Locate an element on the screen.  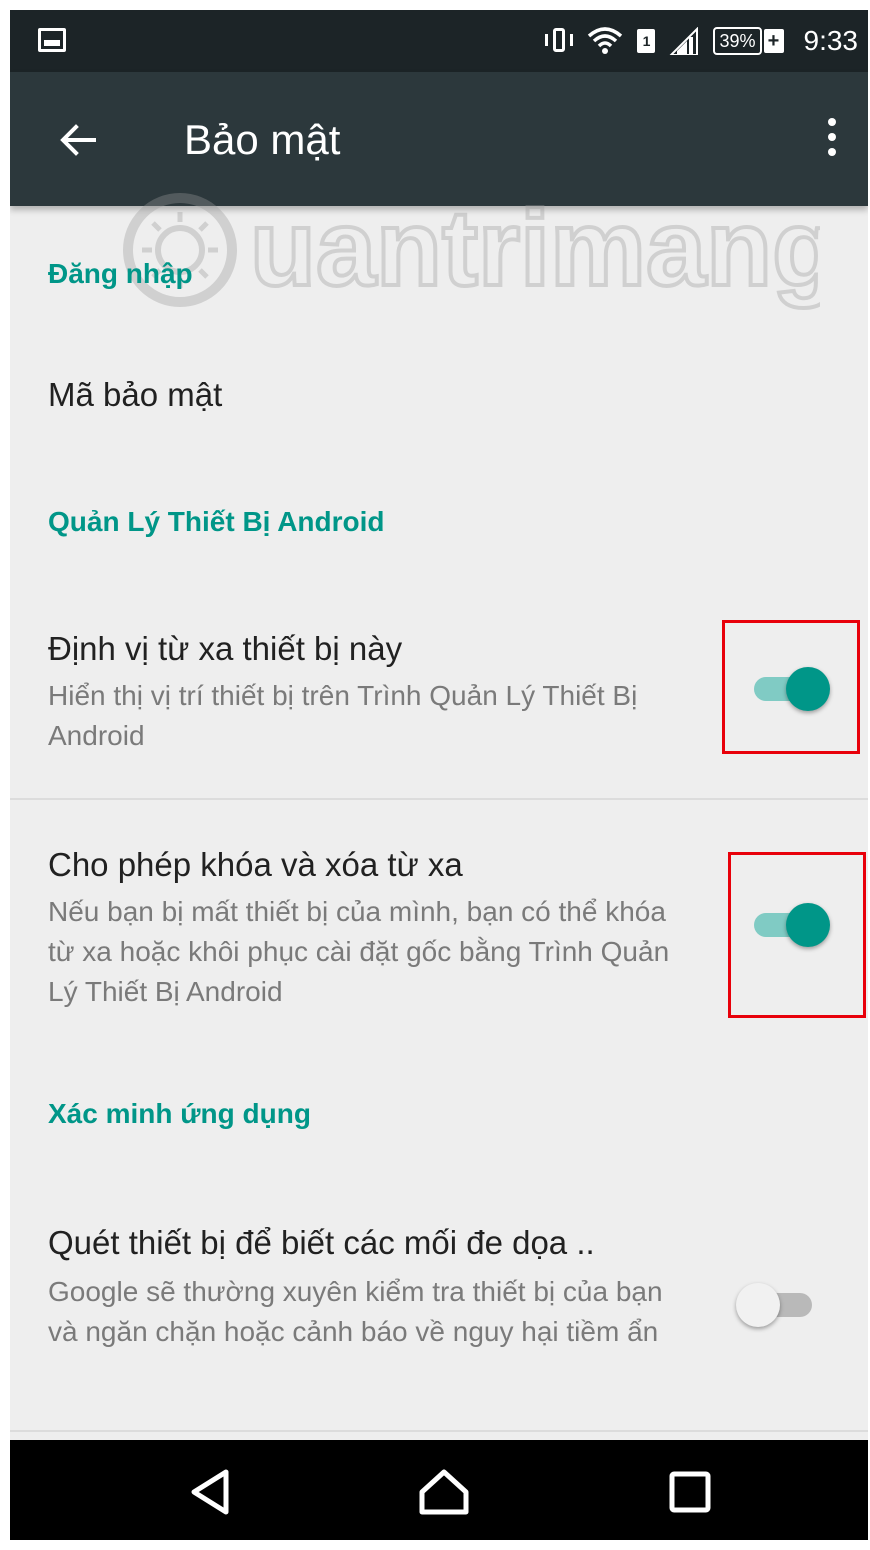
pref-locate-remotely-title: Định vị từ xa thiết bị này is located at coordinates (225, 649).